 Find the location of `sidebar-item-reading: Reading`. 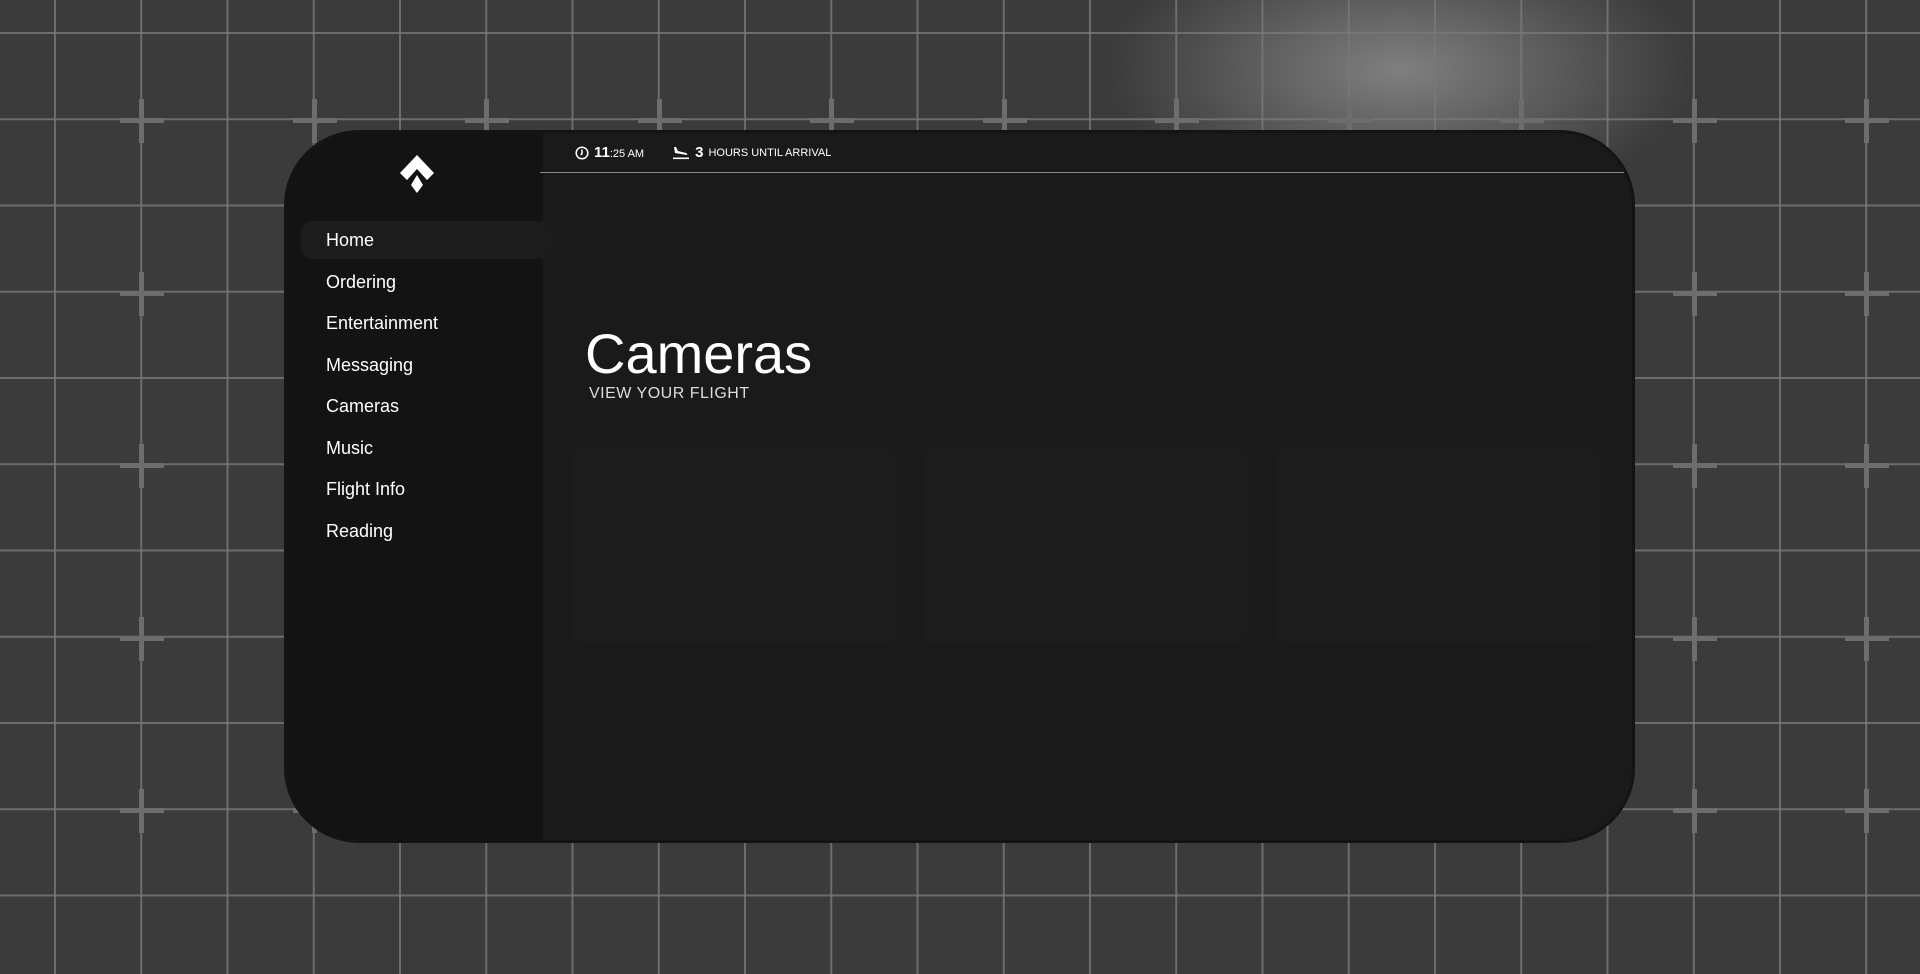

sidebar-item-reading: Reading is located at coordinates (416, 531).